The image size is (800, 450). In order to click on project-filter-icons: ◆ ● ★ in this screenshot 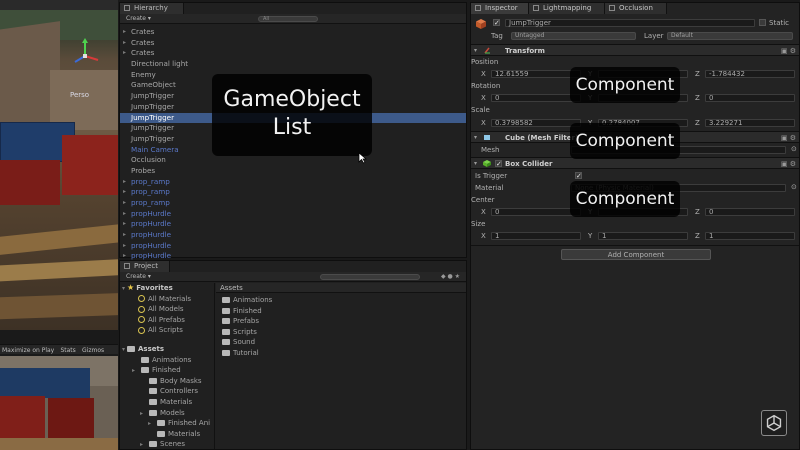, I will do `click(450, 276)`.